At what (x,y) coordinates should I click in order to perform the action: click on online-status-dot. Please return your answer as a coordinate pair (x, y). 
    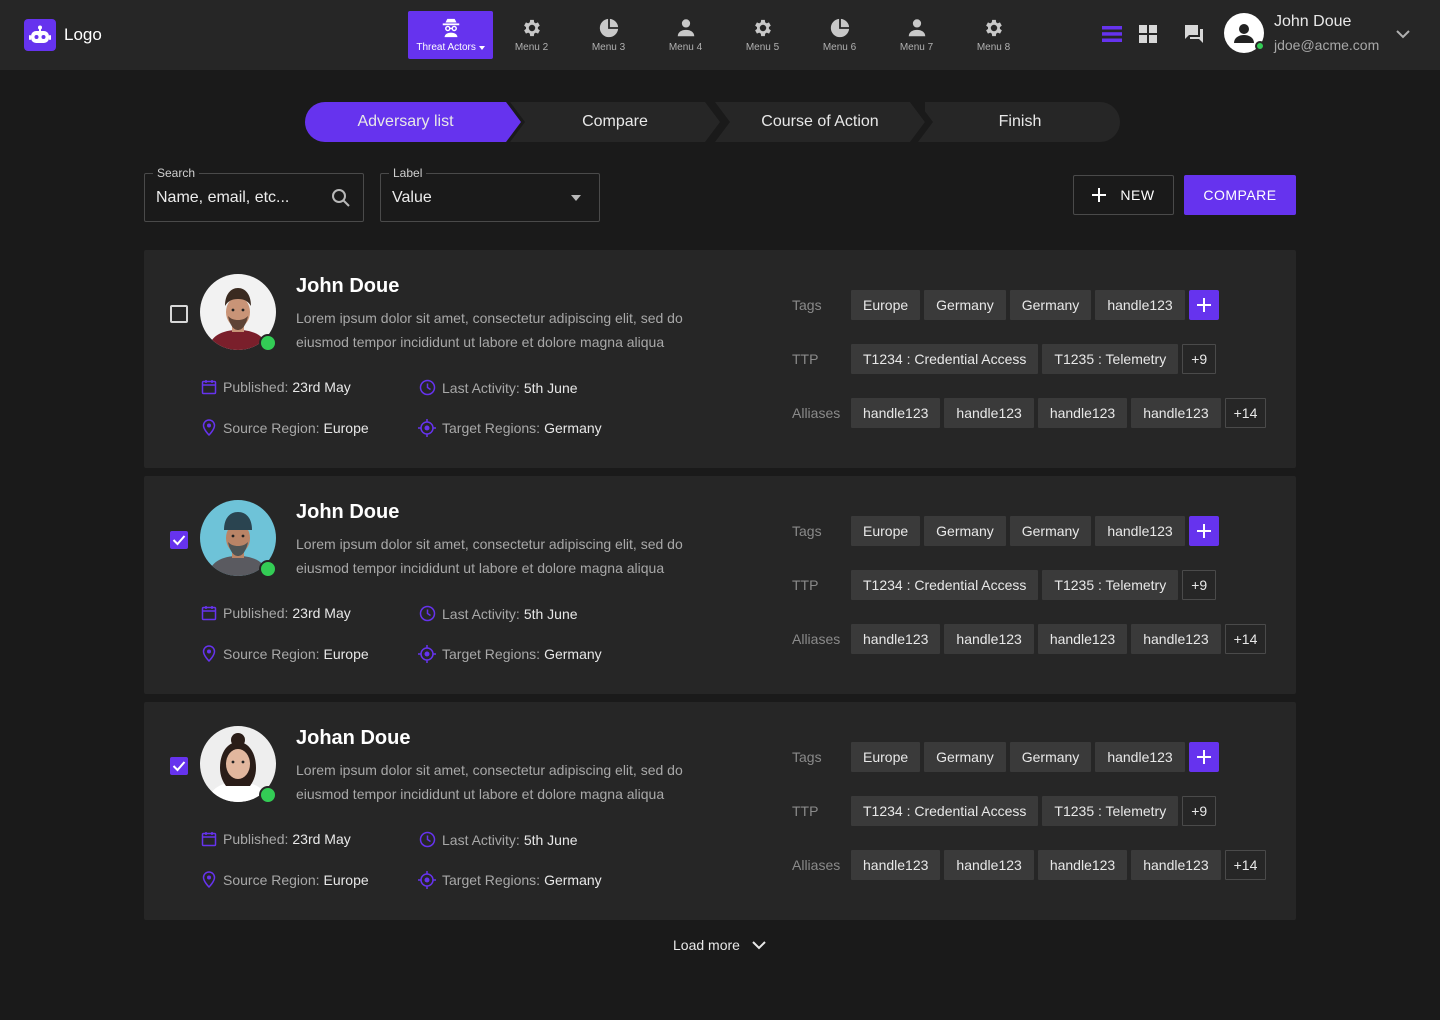
    Looking at the image, I should click on (268, 343).